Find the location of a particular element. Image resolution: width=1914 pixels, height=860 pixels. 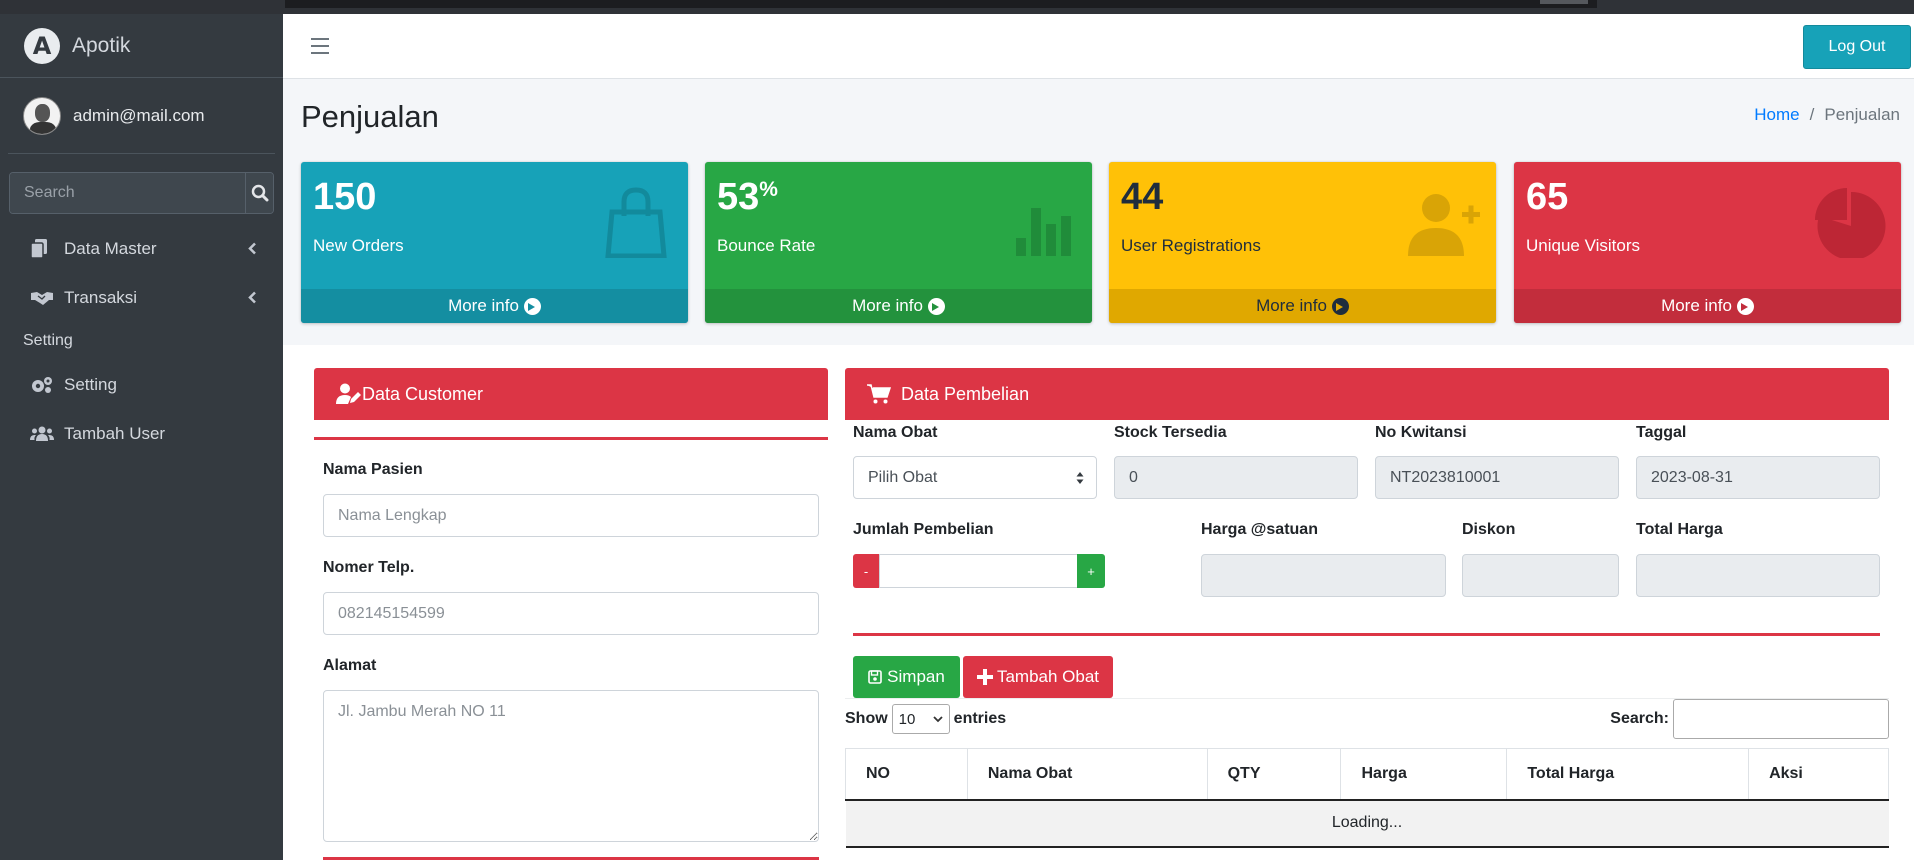

sidebar-item-data-master: Data Master is located at coordinates (141, 248).